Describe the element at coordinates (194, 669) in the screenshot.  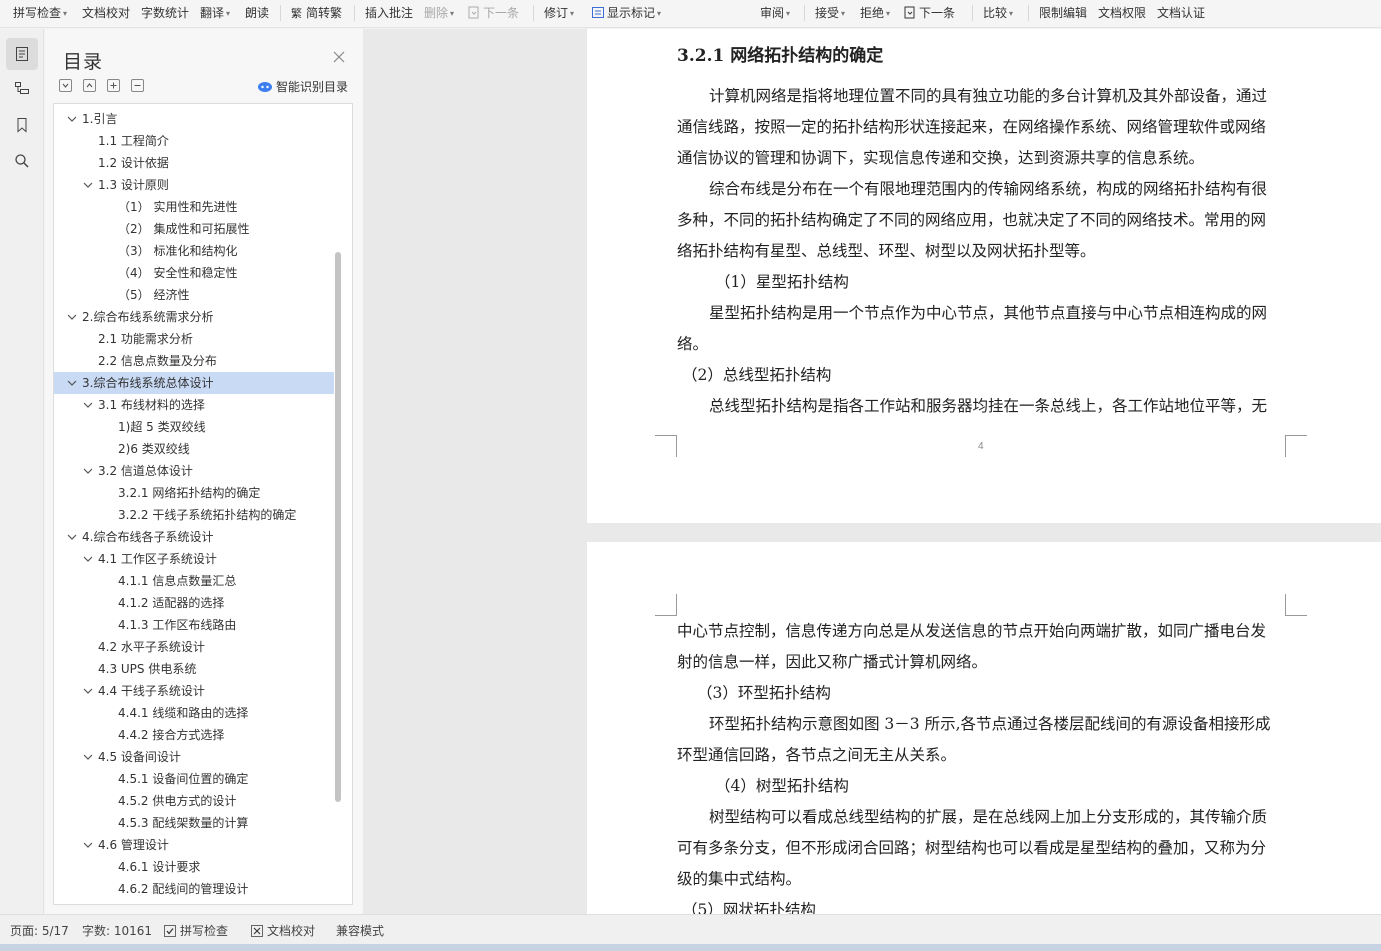
I see `toc-item: 4.3 UPS 供电系统` at that location.